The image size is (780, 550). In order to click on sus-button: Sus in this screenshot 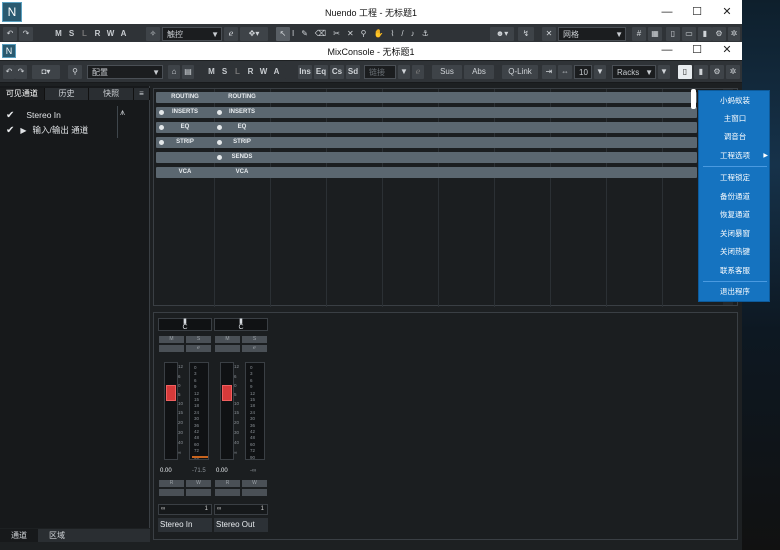, I will do `click(447, 72)`.